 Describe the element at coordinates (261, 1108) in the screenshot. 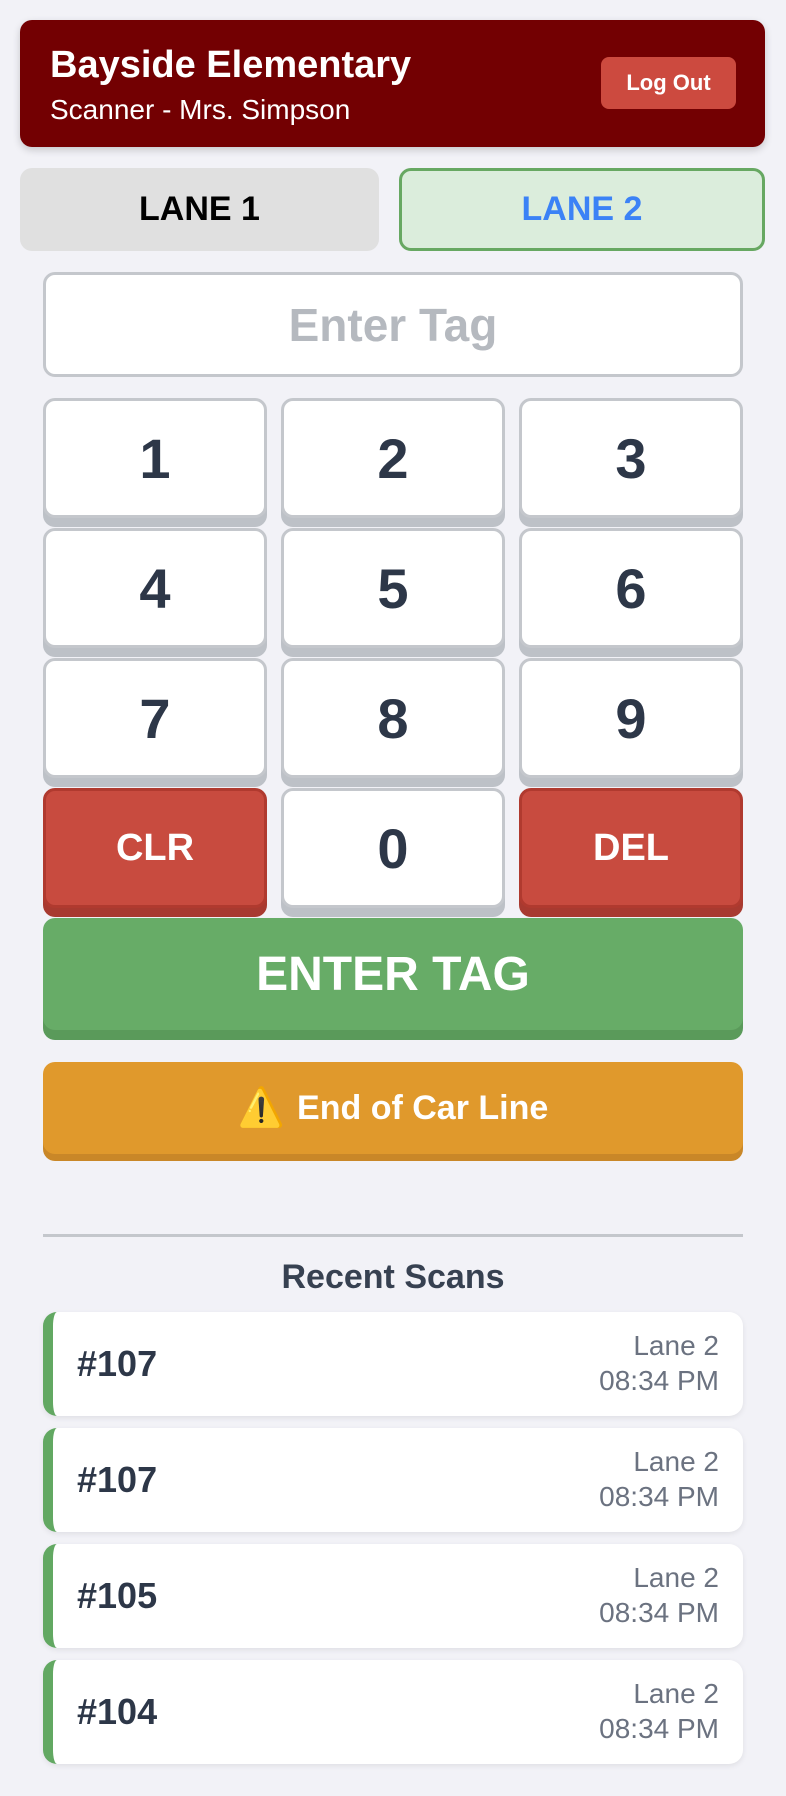

I see `warning-icon: ⚠️` at that location.